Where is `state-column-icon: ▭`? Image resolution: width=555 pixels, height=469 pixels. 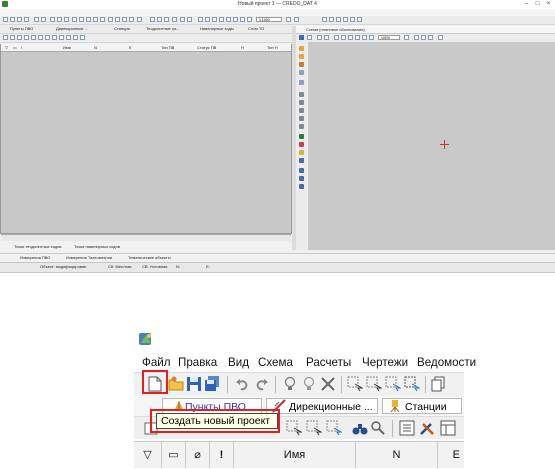
state-column-icon: ▭ is located at coordinates (174, 455).